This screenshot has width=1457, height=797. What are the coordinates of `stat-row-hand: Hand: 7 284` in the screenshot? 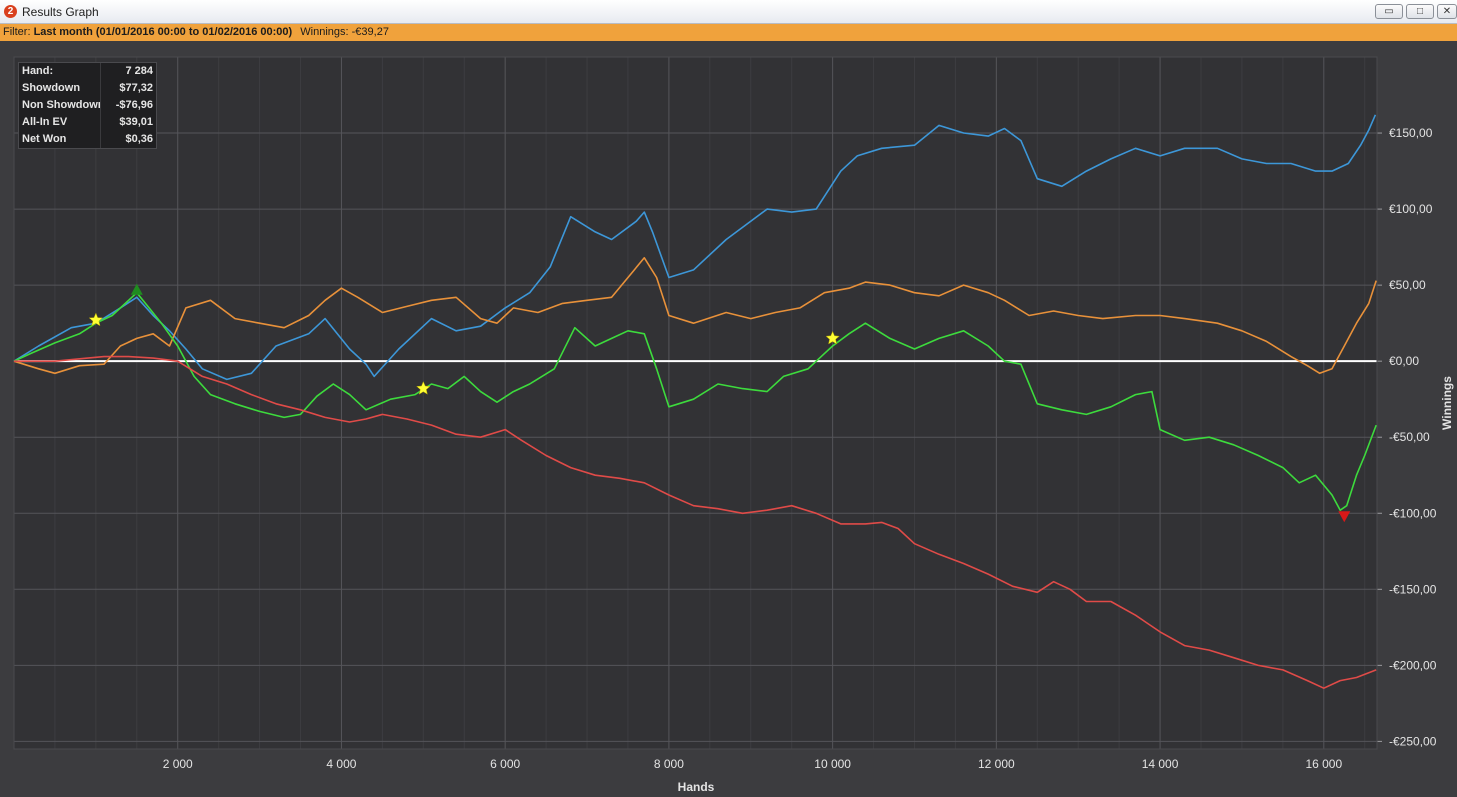 It's located at (87, 71).